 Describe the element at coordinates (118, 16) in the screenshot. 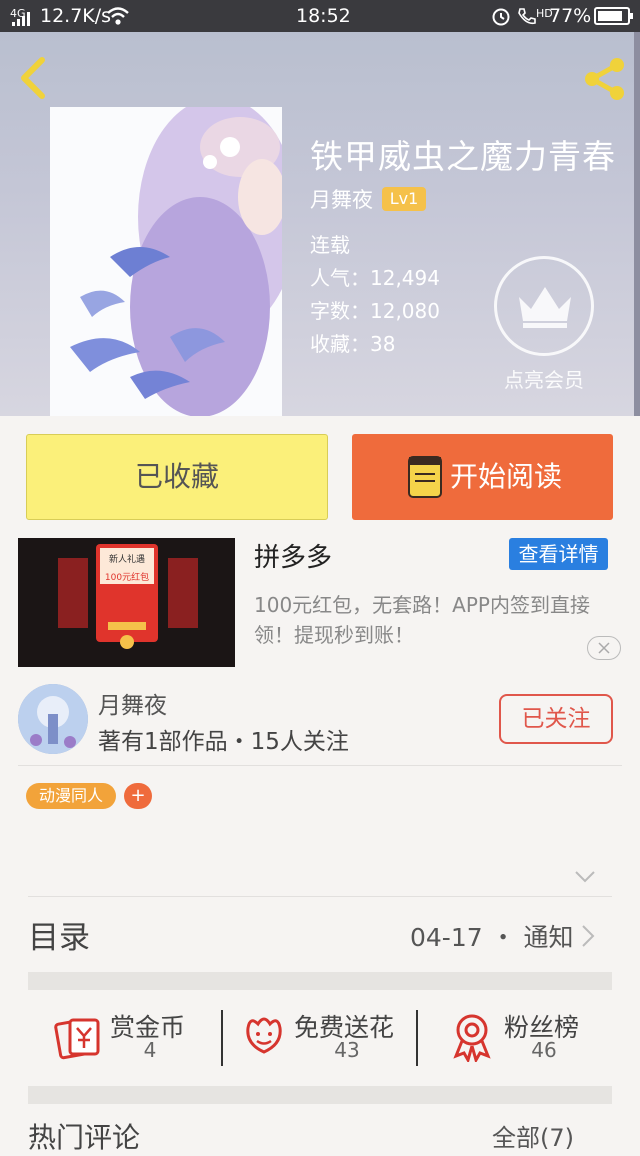

I see `wifi-icon` at that location.